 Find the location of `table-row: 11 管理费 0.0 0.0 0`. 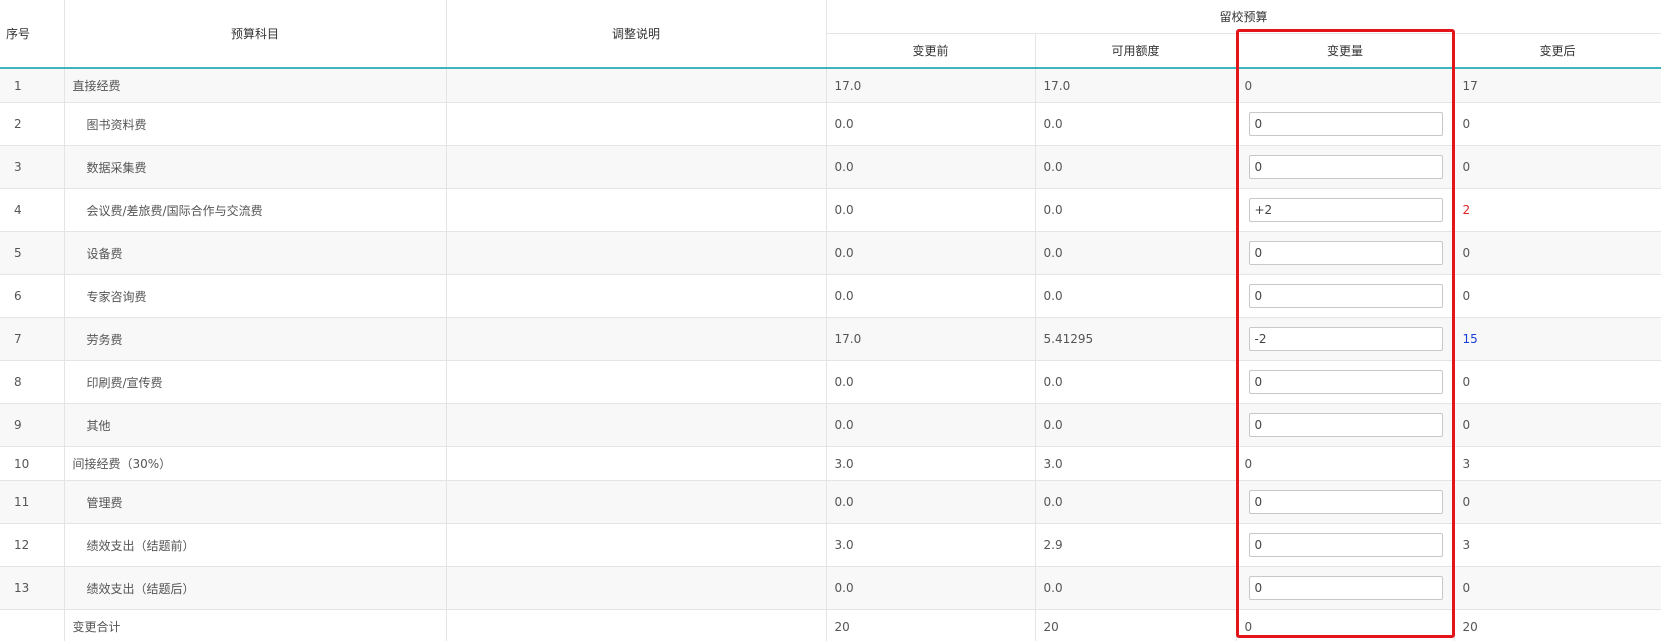

table-row: 11 管理费 0.0 0.0 0 is located at coordinates (830, 502).